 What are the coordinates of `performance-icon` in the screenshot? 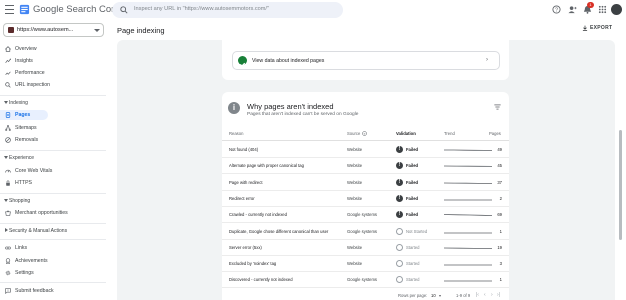 It's located at (8, 73).